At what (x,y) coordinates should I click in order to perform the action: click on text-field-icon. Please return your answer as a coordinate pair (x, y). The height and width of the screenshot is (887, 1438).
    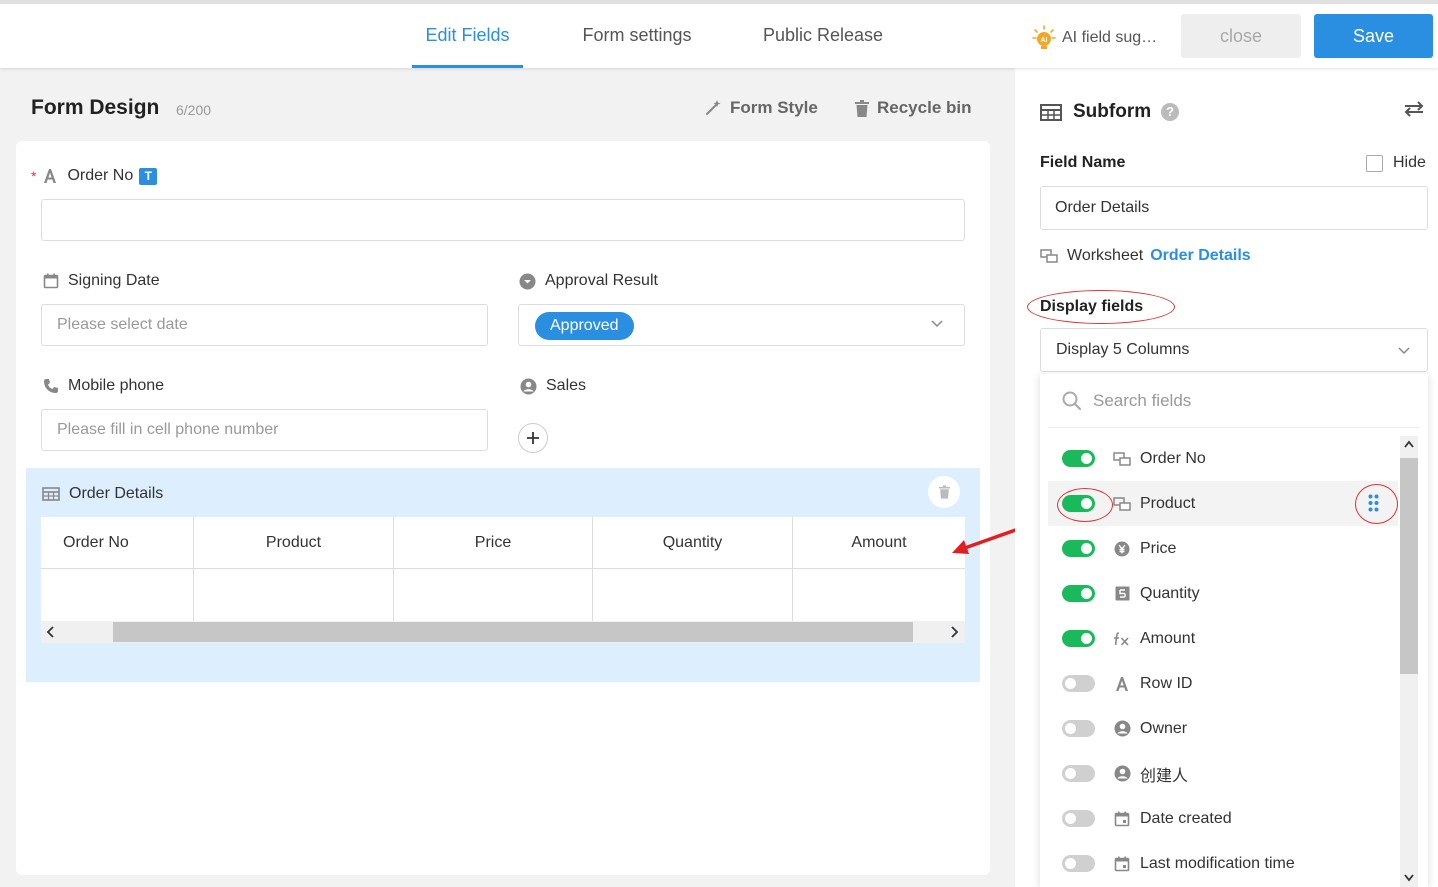
    Looking at the image, I should click on (50, 176).